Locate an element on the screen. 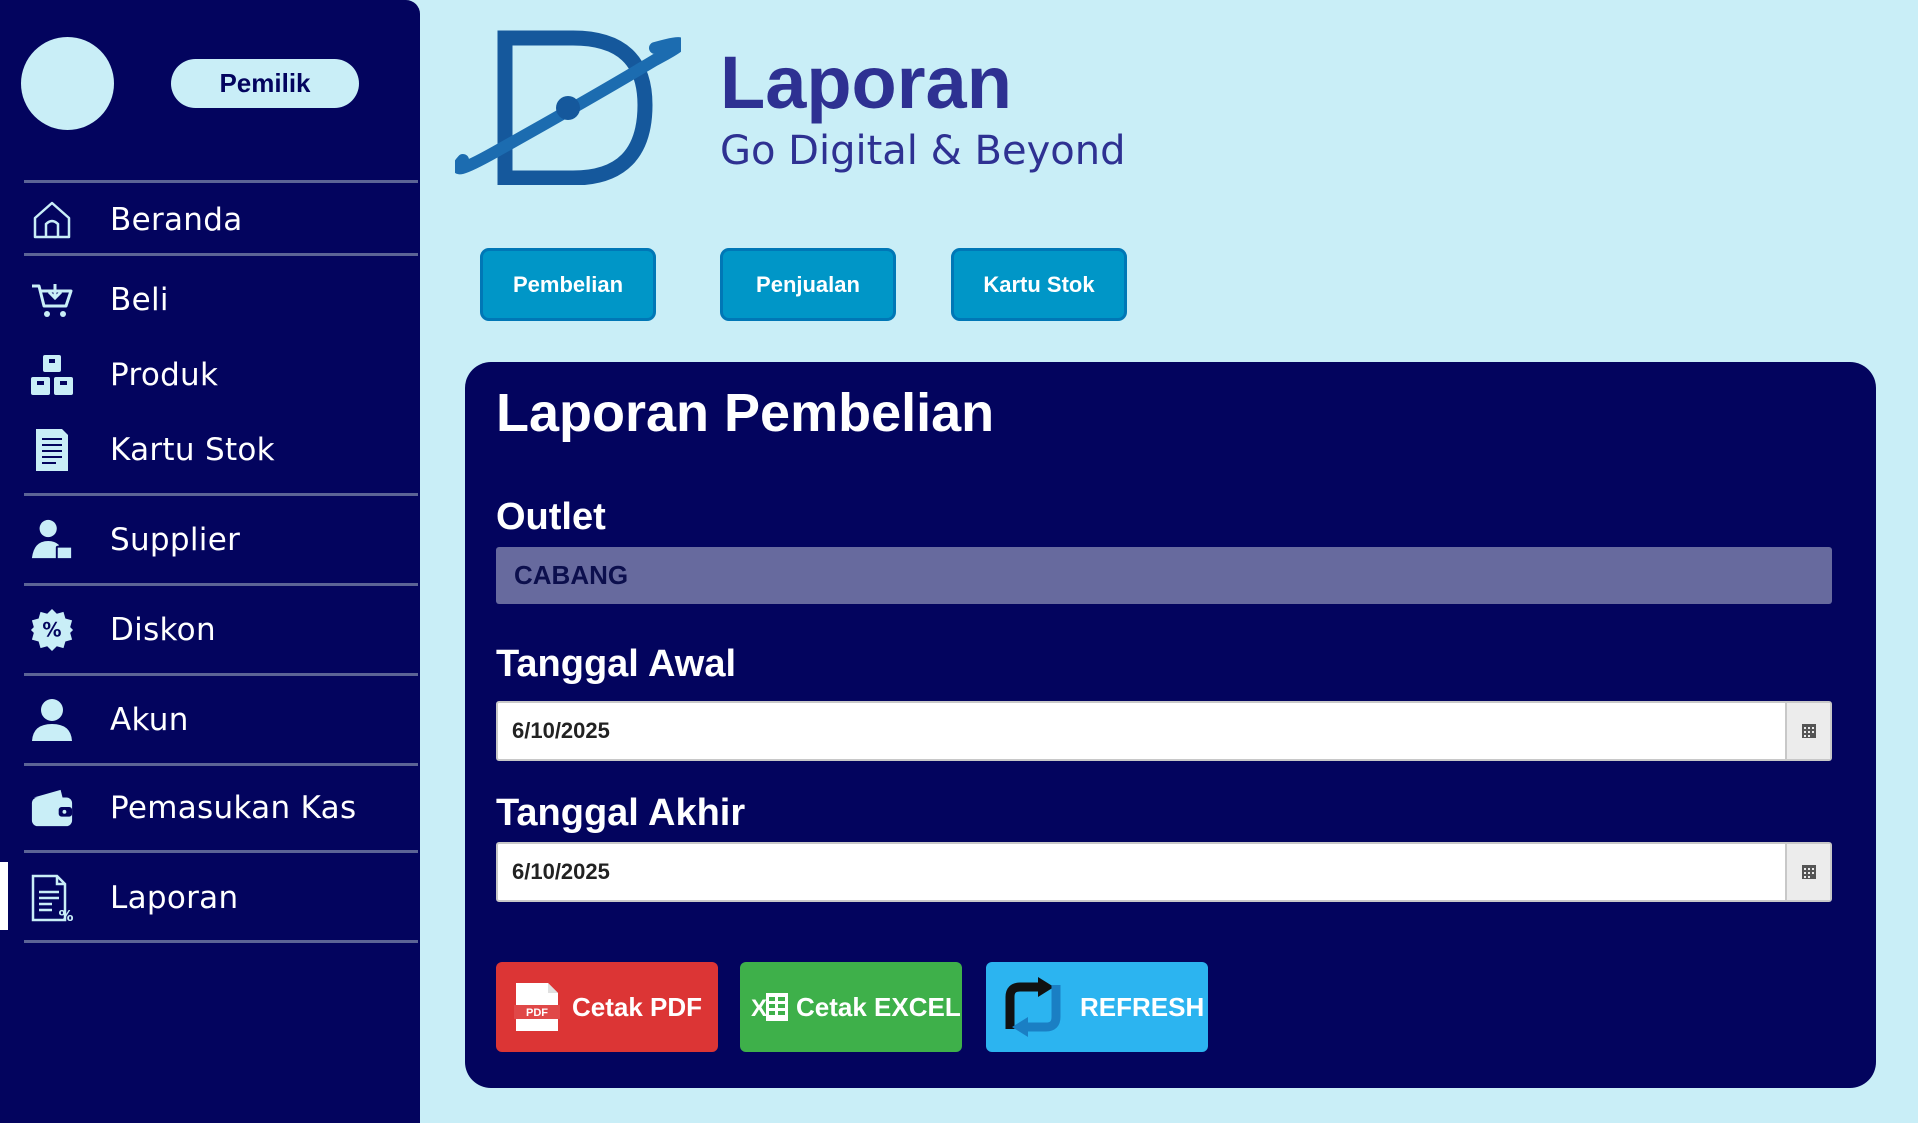 The width and height of the screenshot is (1918, 1123). sidebar-item-beranda: Beranda is located at coordinates (209, 220).